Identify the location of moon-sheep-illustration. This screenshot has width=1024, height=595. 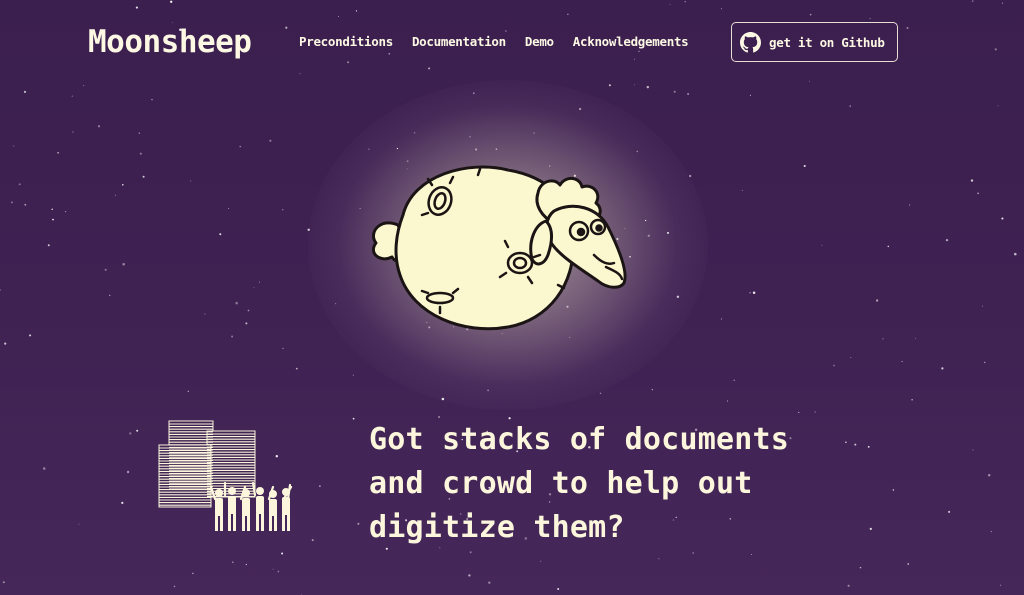
(499, 248).